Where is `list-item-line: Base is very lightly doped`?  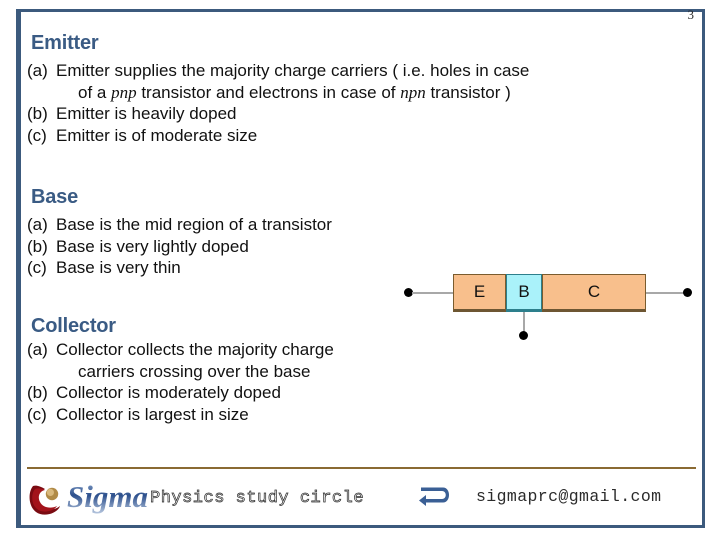 list-item-line: Base is very lightly doped is located at coordinates (194, 247).